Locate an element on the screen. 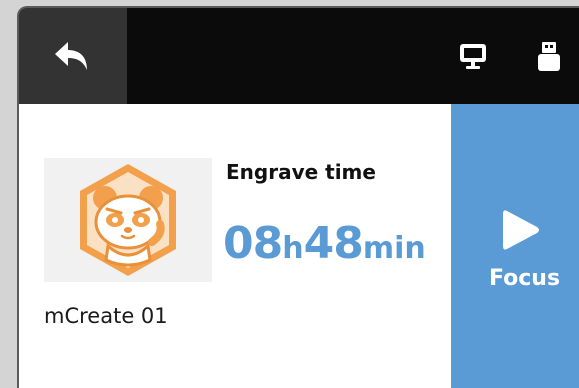  engrave-minutes-unit: min is located at coordinates (394, 248).